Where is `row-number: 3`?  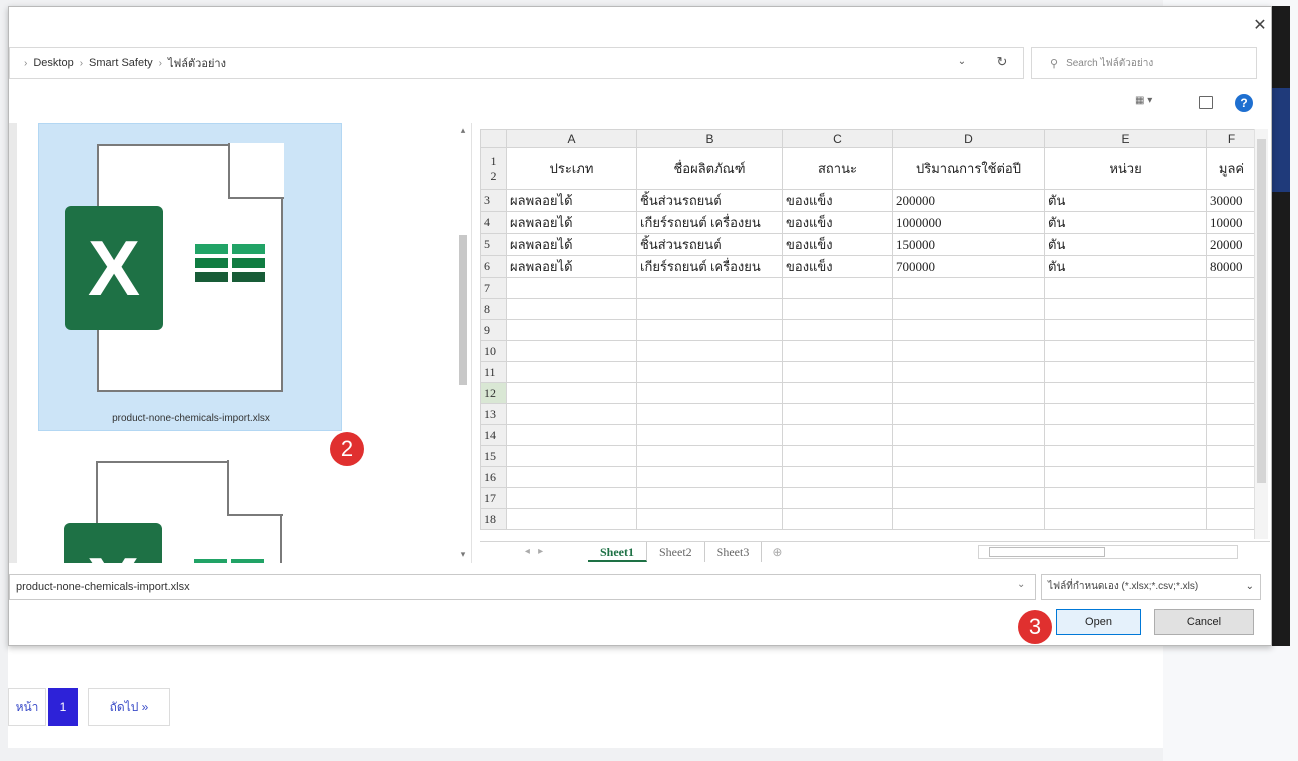 row-number: 3 is located at coordinates (493, 200).